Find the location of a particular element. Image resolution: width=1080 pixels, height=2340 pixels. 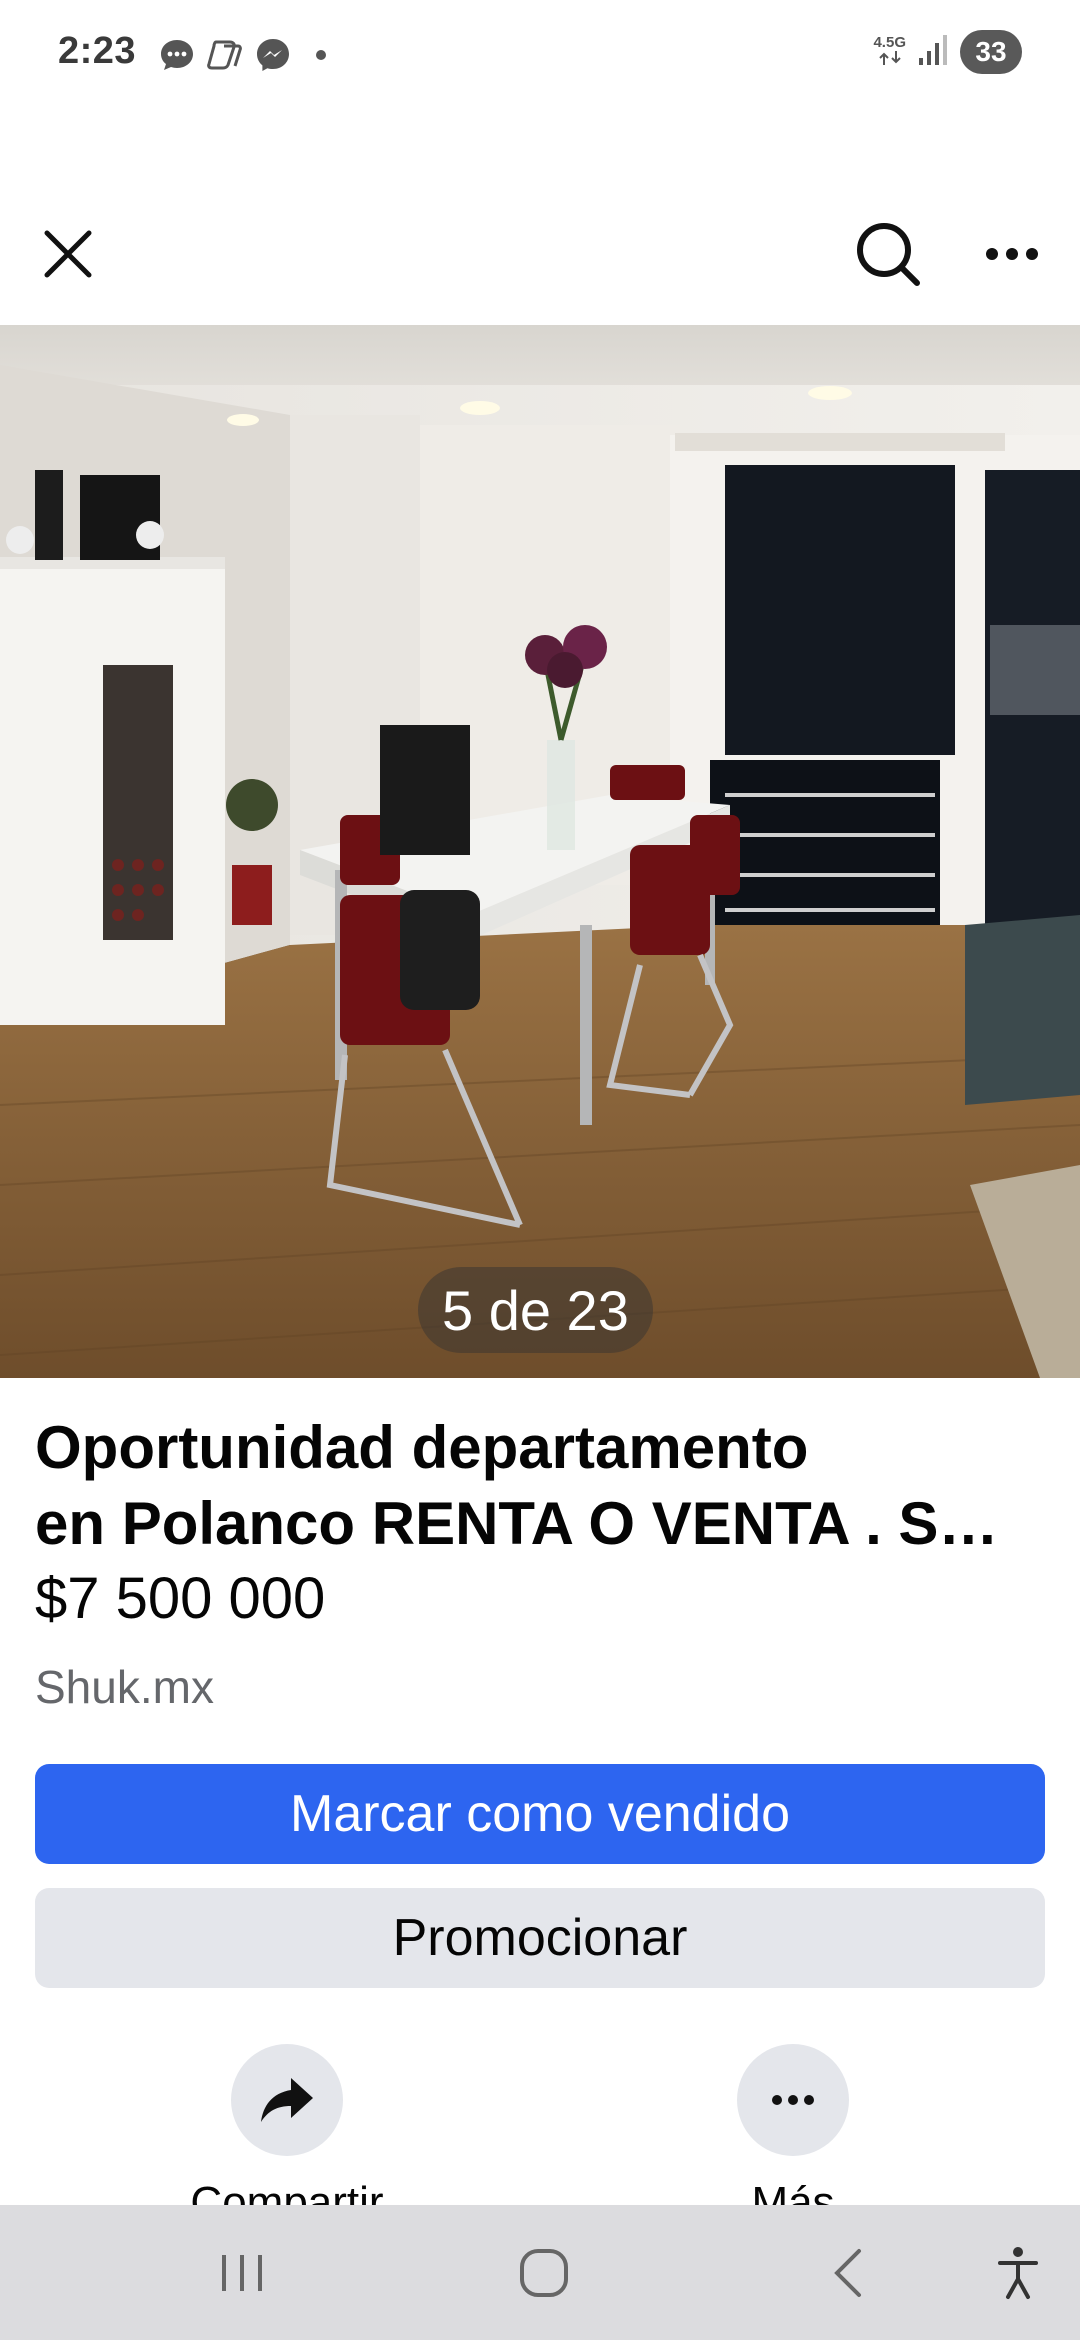

listing-source: Shuk.mx is located at coordinates (124, 1687).